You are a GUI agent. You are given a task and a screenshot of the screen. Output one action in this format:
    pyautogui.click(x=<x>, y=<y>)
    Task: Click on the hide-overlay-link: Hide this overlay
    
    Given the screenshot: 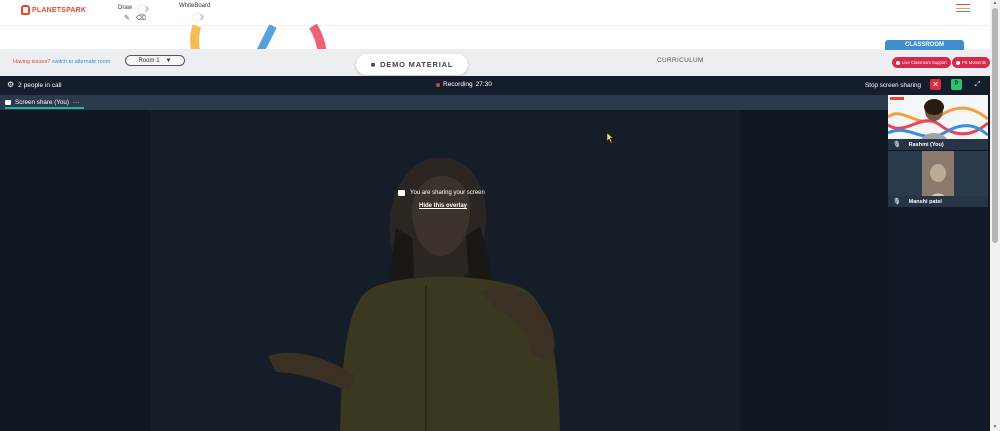 What is the action you would take?
    pyautogui.click(x=443, y=206)
    